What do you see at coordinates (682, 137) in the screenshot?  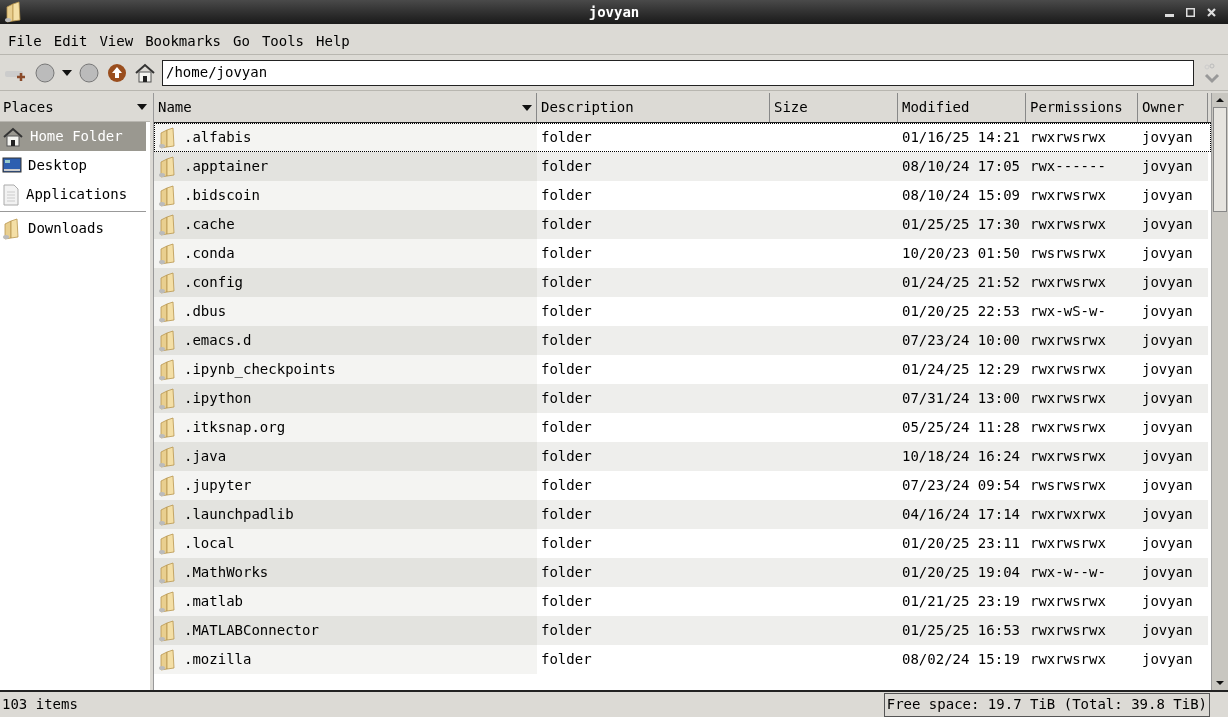 I see `file-row: .alfabis folder 01/16/25 14:21 rwxrwsrwx jovyan` at bounding box center [682, 137].